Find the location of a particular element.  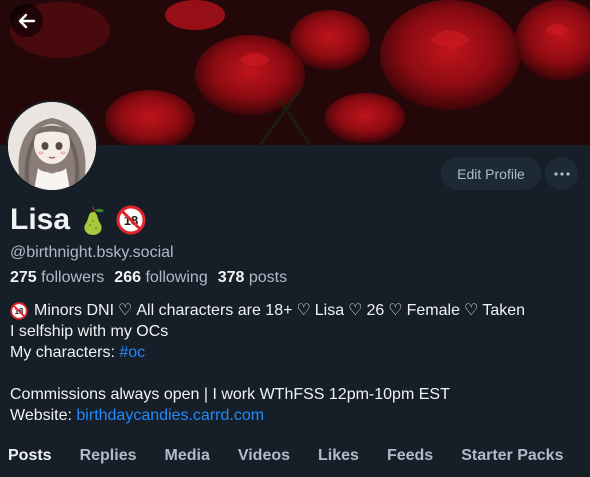

display-name-row: Lisa 18 is located at coordinates (78, 220).